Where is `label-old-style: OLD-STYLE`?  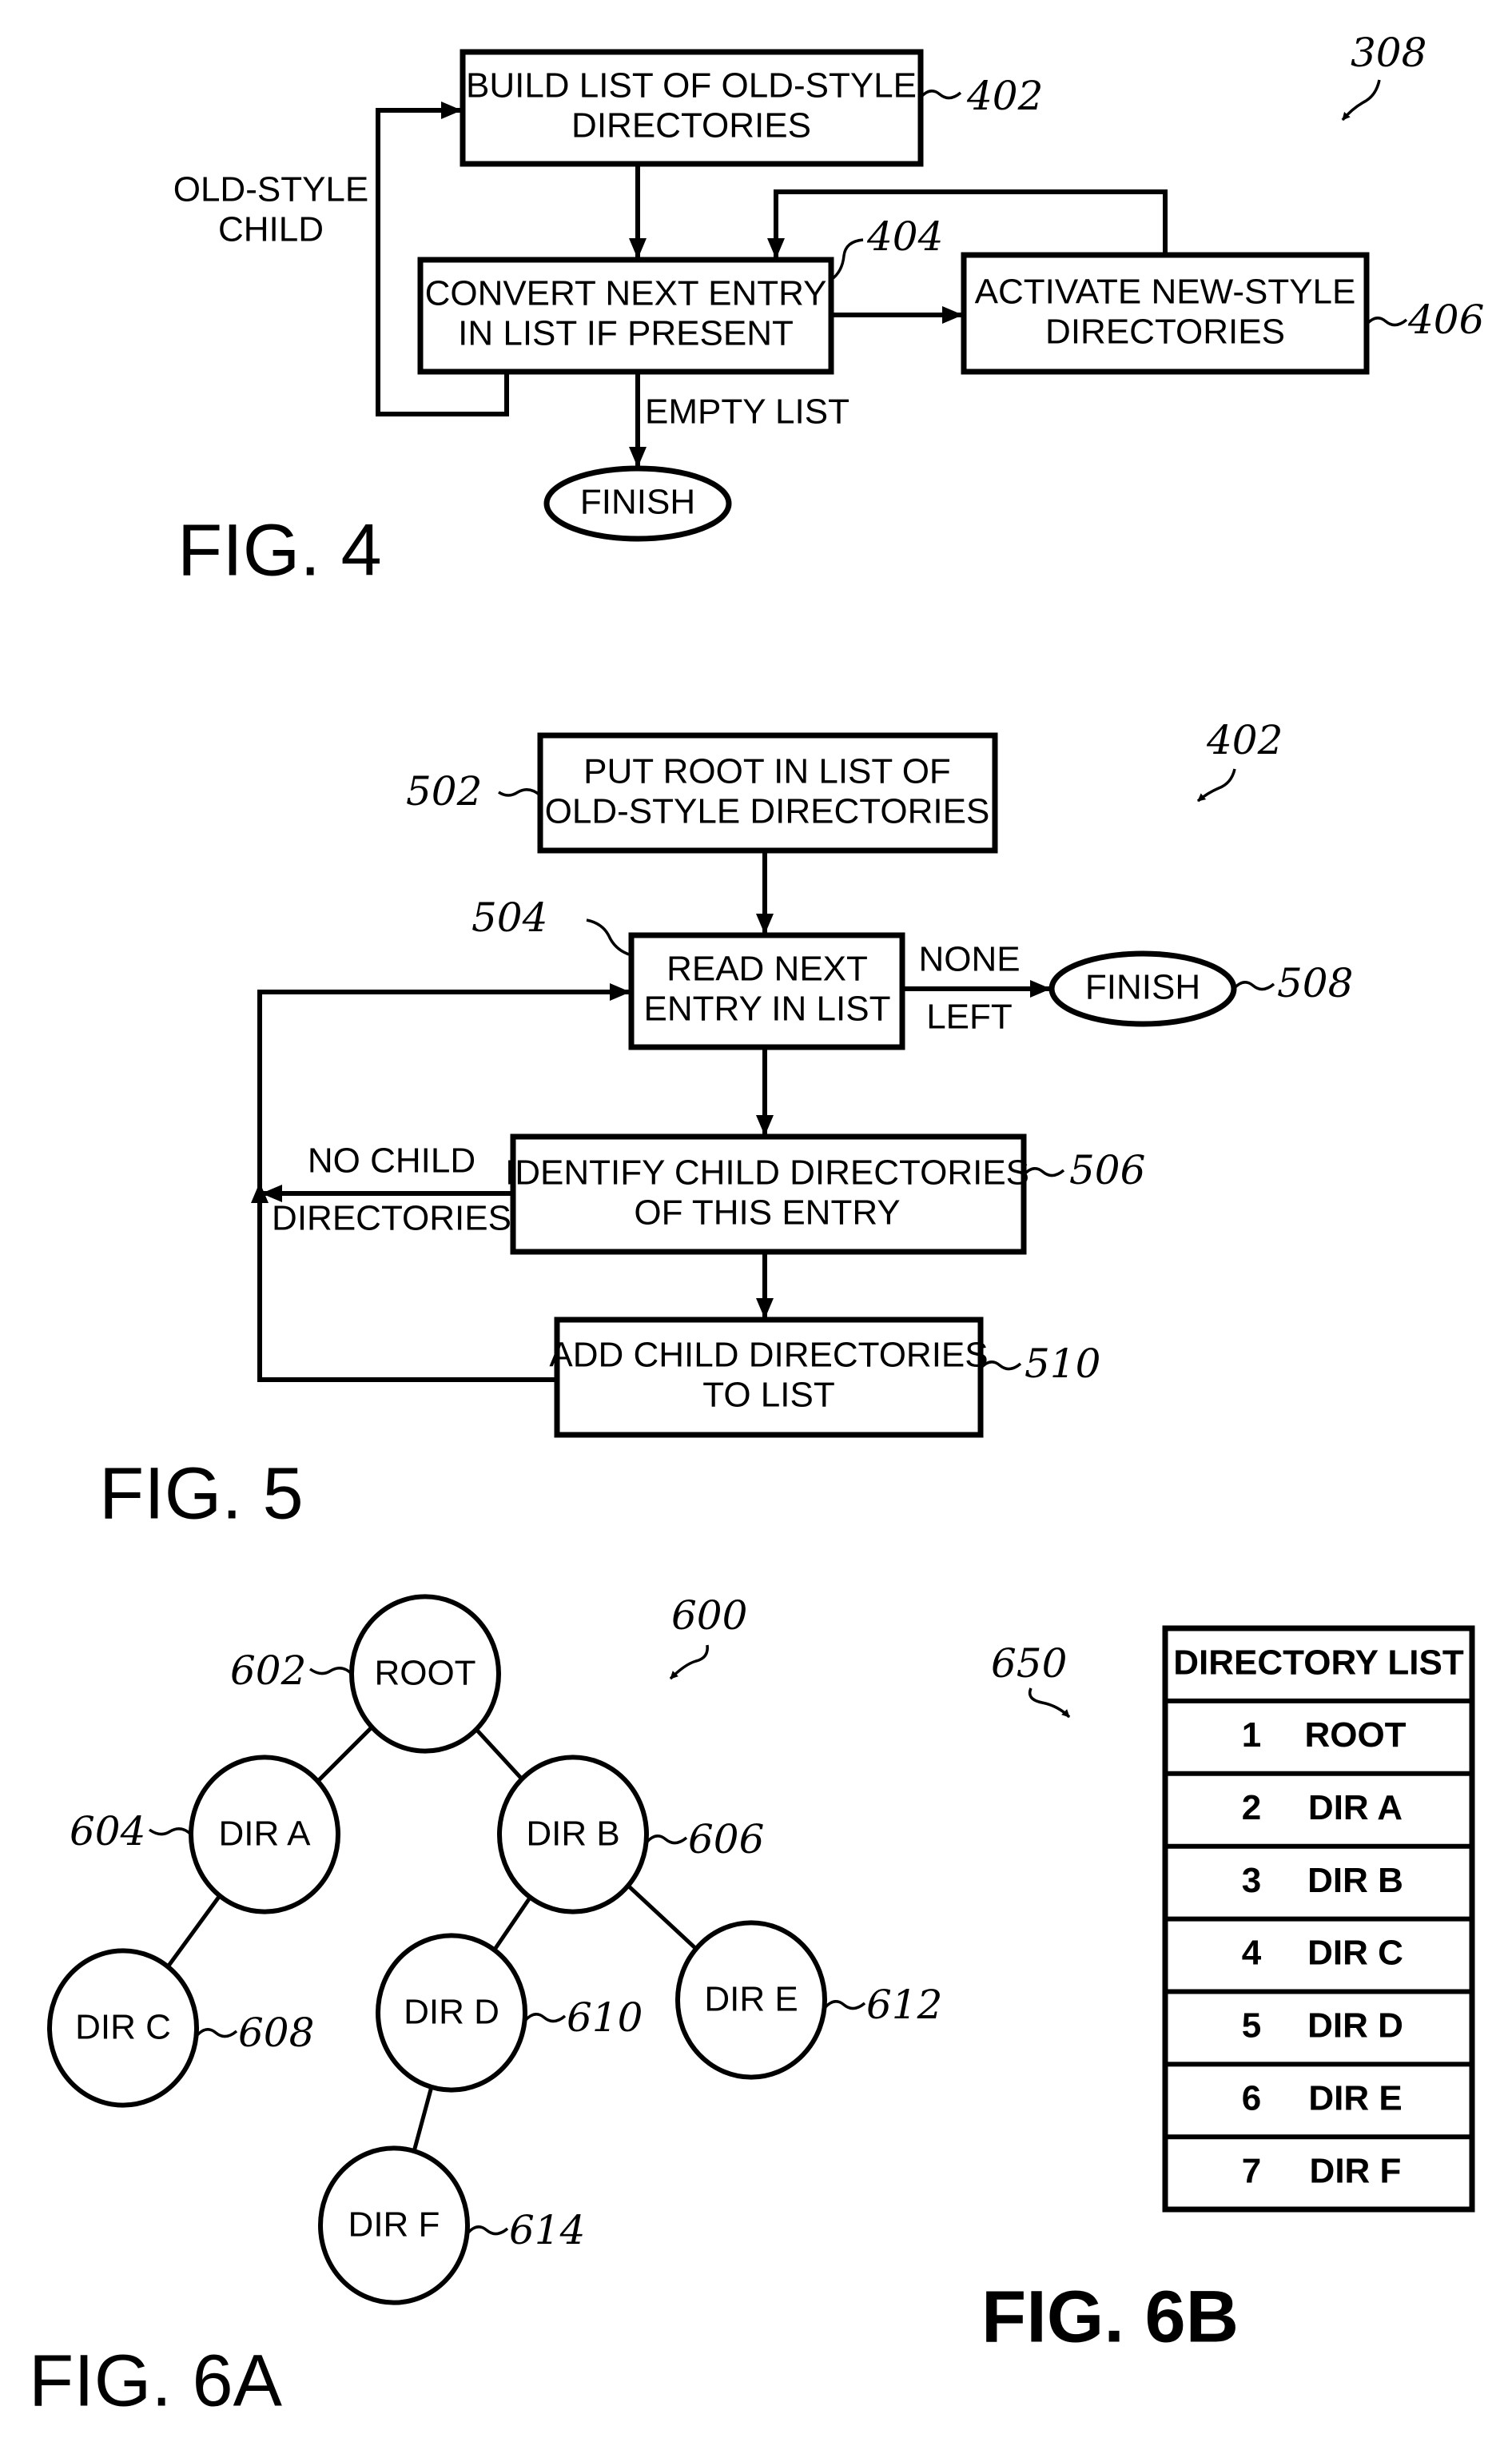
label-old-style: OLD-STYLE is located at coordinates (271, 189).